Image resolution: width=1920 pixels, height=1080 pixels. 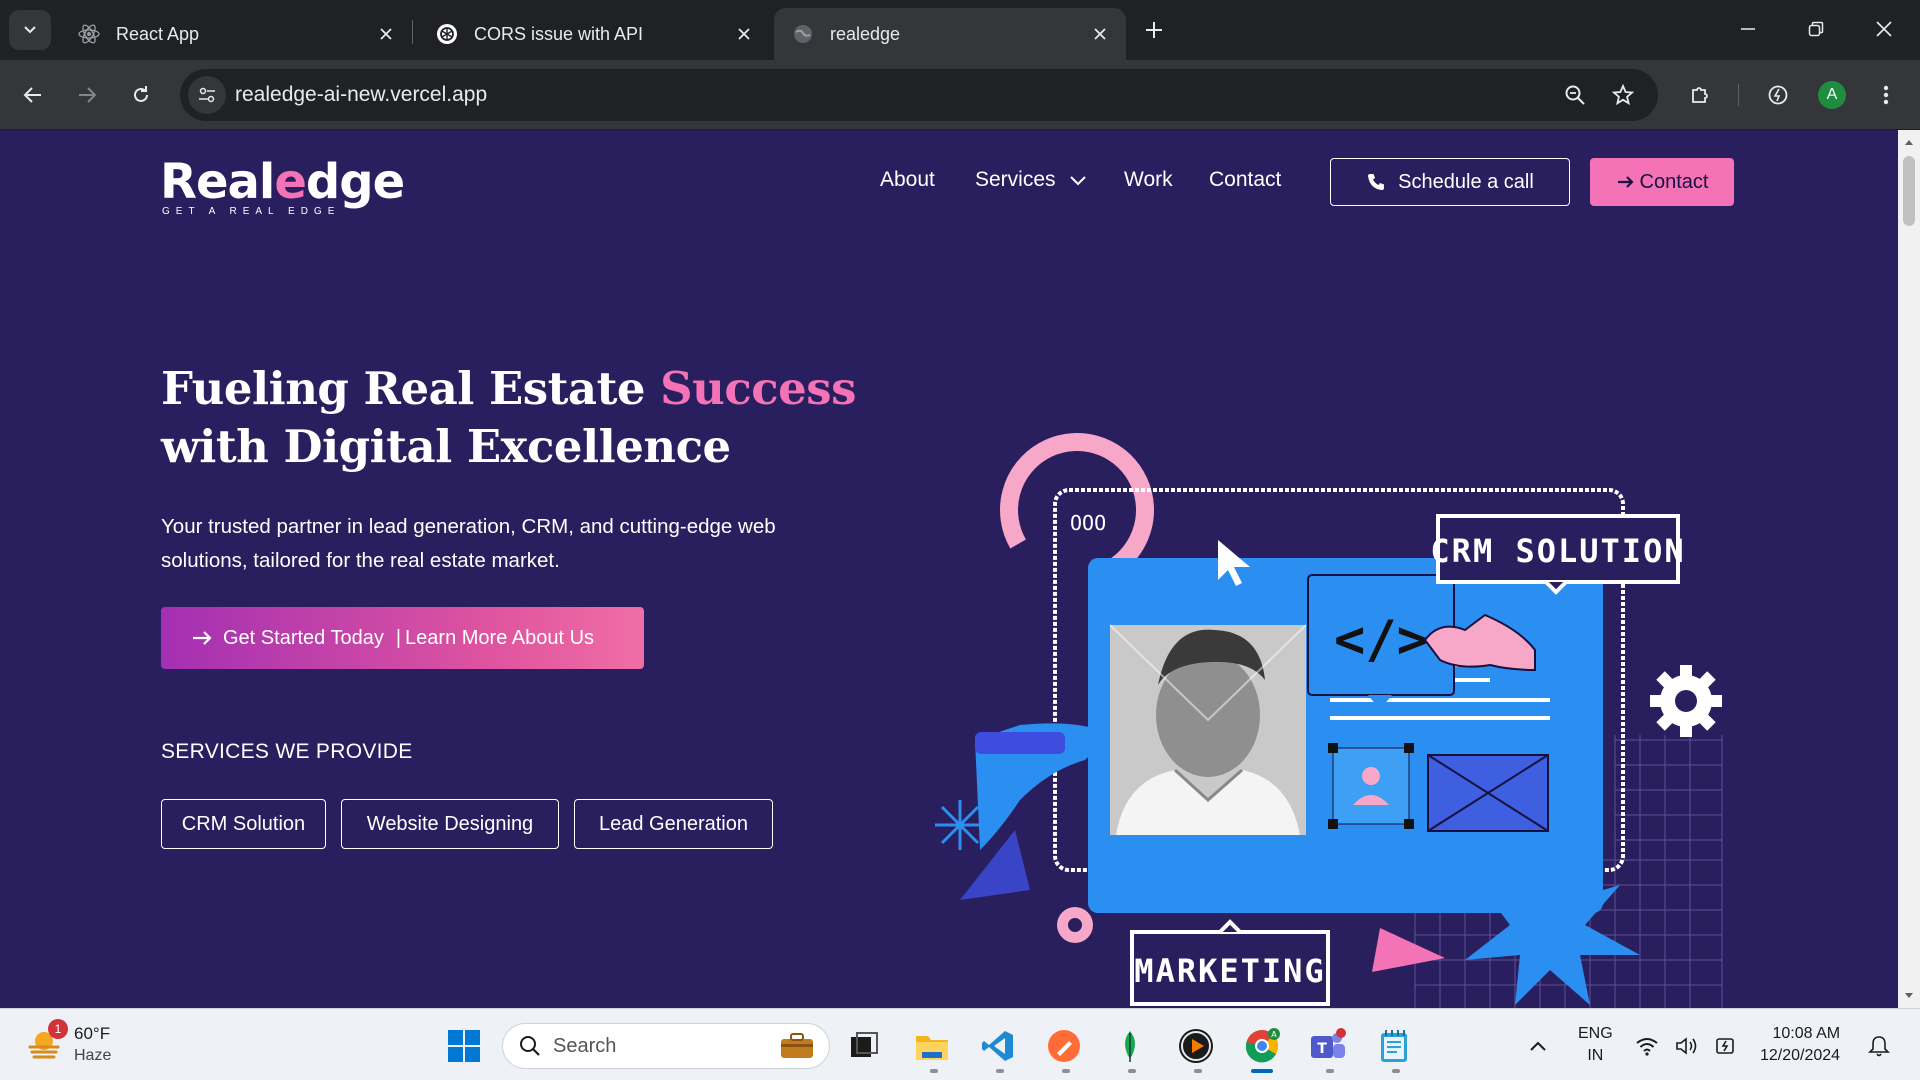 What do you see at coordinates (797, 1045) in the screenshot?
I see `briefcase-icon` at bounding box center [797, 1045].